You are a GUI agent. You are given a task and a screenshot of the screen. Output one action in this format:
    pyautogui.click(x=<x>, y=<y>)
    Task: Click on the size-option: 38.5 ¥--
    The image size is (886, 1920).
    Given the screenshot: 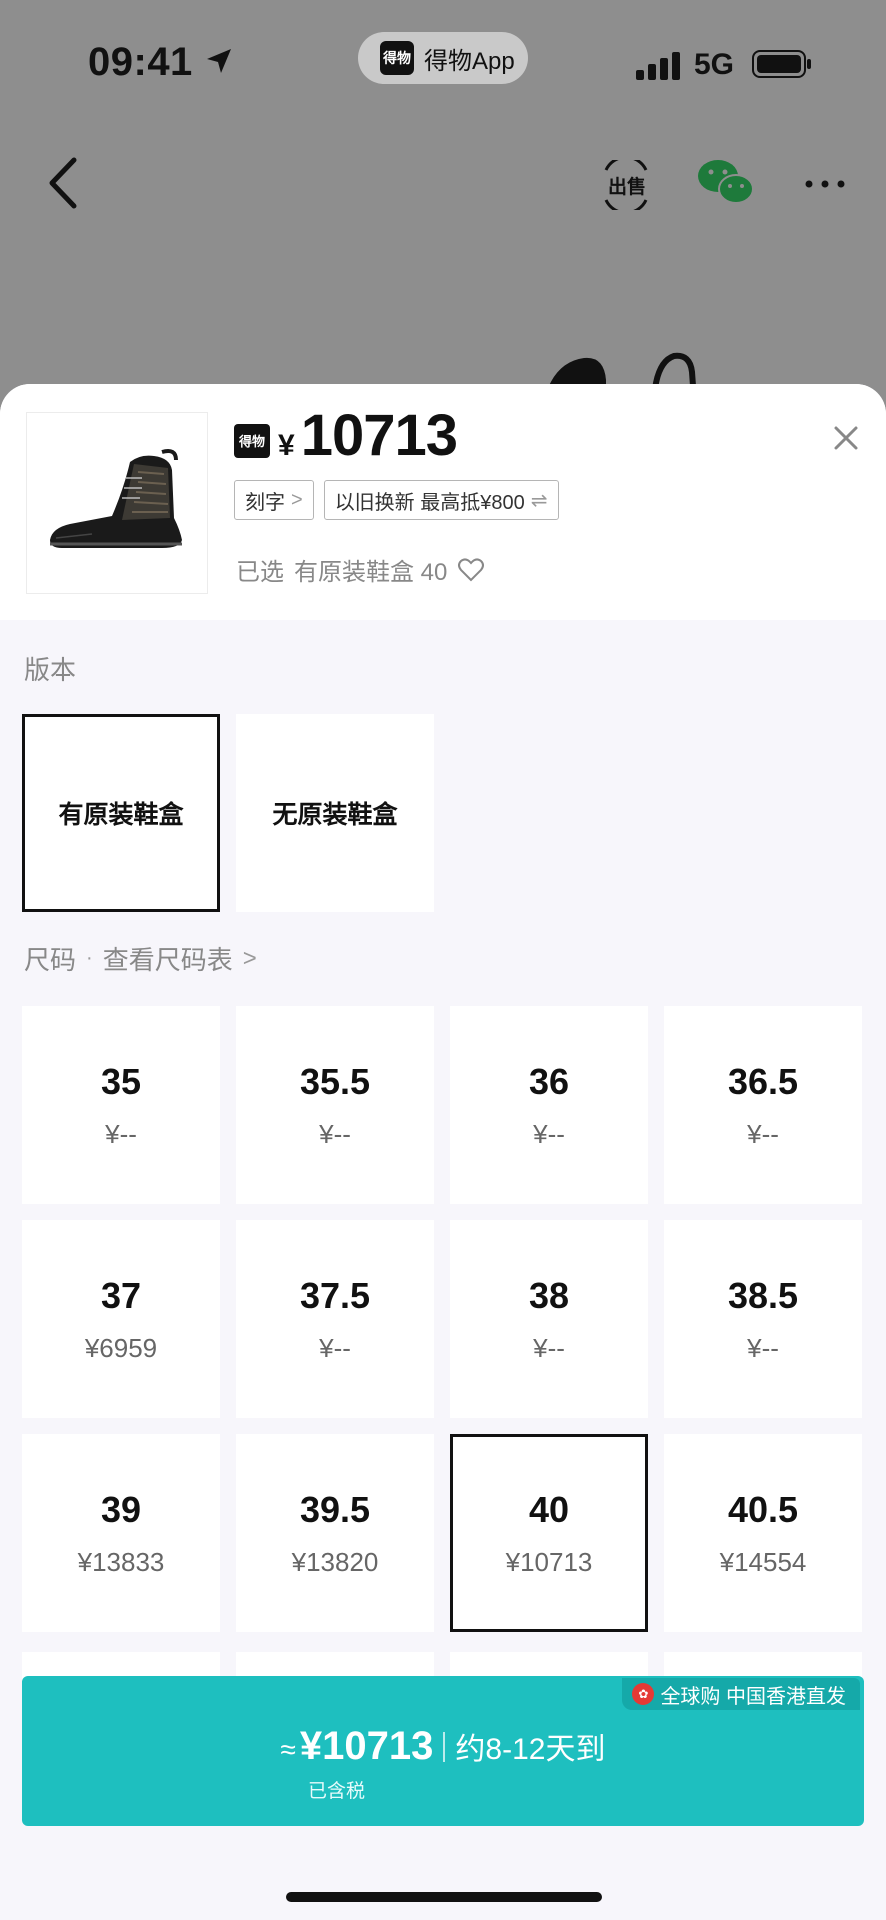 What is the action you would take?
    pyautogui.click(x=763, y=1319)
    